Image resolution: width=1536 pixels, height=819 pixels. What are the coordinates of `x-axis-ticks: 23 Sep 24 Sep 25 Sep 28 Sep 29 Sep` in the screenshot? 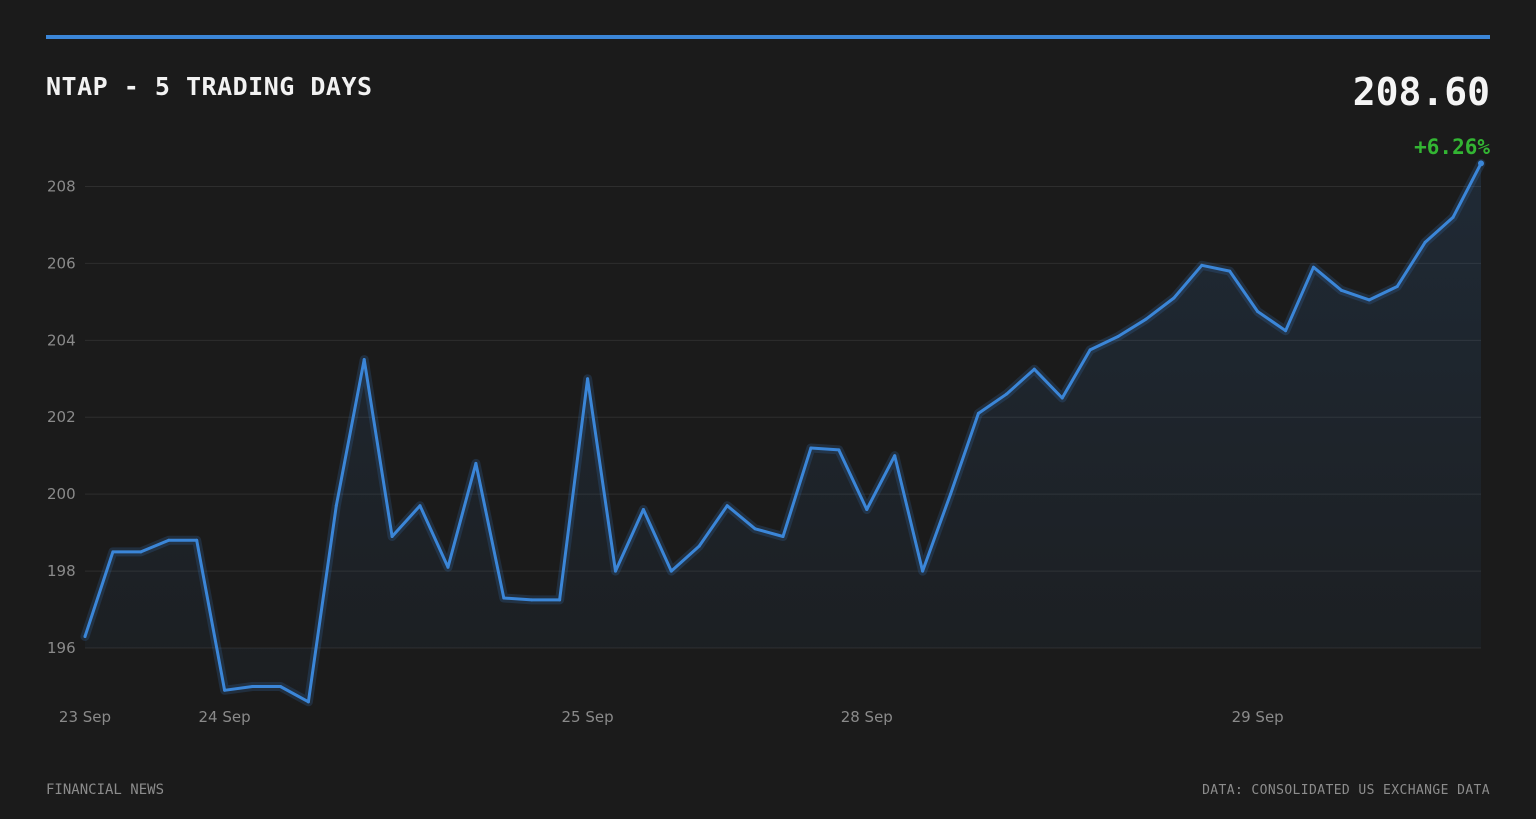 It's located at (671, 717).